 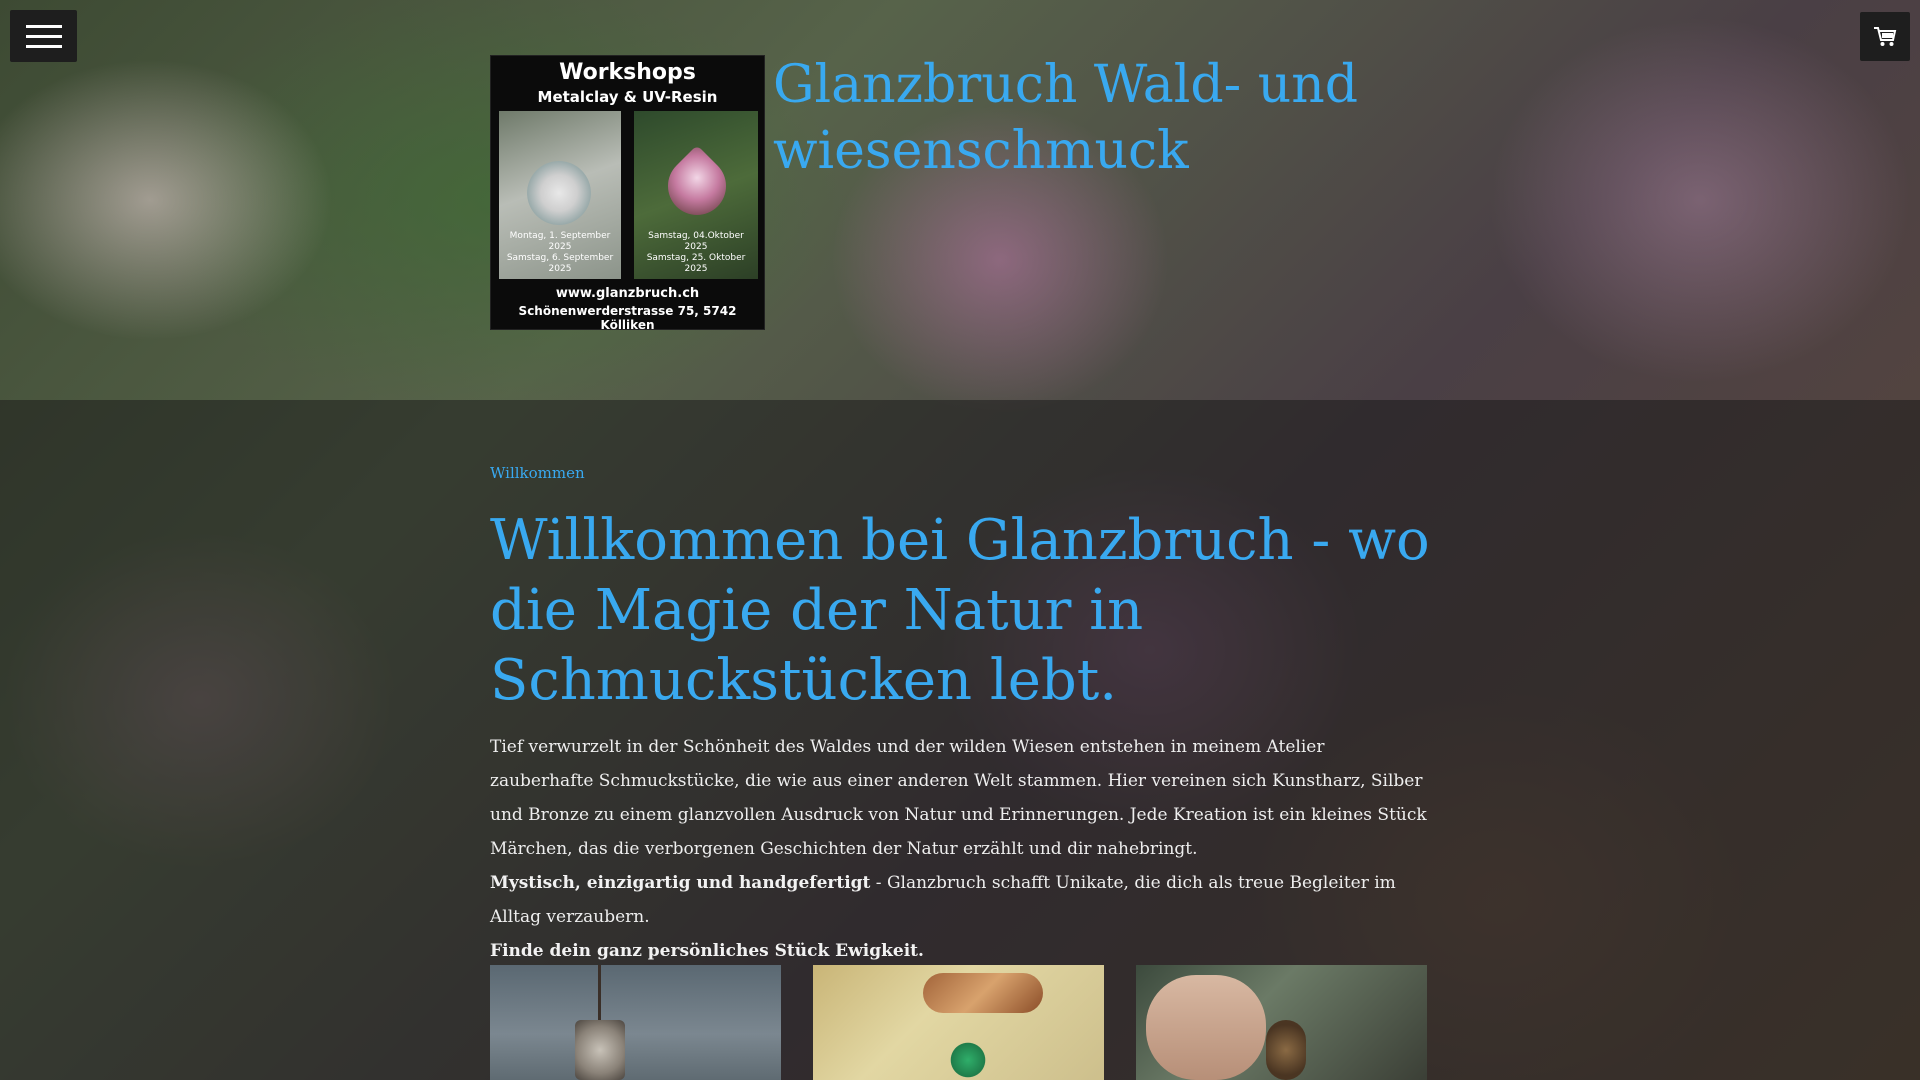 What do you see at coordinates (537, 473) in the screenshot?
I see `section-eyebrow: Willkommen` at bounding box center [537, 473].